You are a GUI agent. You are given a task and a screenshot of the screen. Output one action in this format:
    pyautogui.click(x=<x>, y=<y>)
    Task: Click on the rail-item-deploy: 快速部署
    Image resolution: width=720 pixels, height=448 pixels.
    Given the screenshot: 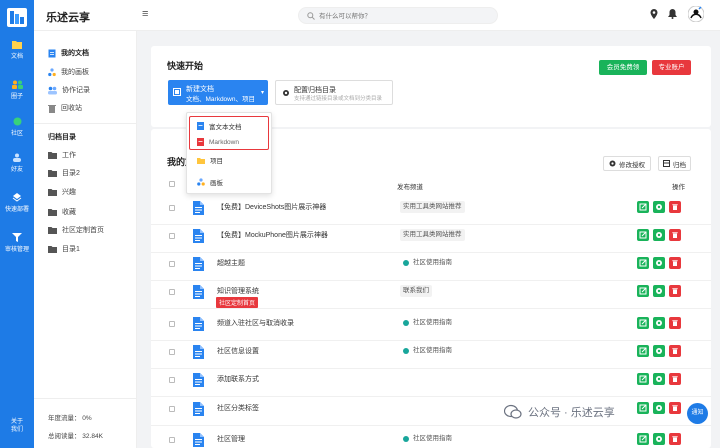 What is the action you would take?
    pyautogui.click(x=17, y=203)
    